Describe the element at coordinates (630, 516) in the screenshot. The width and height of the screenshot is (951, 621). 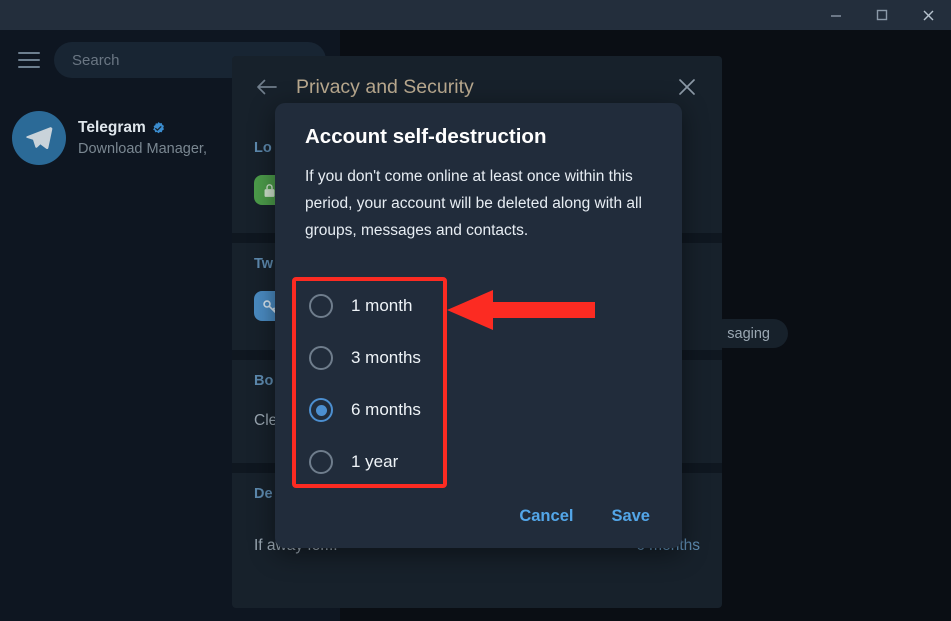
I see `save-button: Save` at that location.